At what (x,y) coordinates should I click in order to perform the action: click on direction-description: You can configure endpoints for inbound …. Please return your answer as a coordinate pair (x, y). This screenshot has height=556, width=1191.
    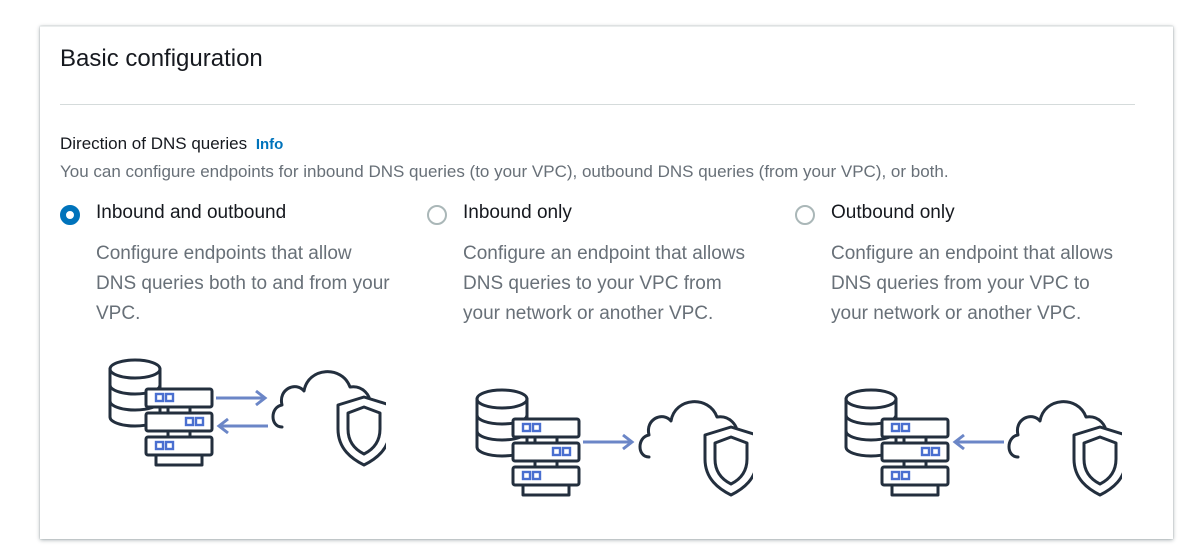
    Looking at the image, I should click on (504, 171).